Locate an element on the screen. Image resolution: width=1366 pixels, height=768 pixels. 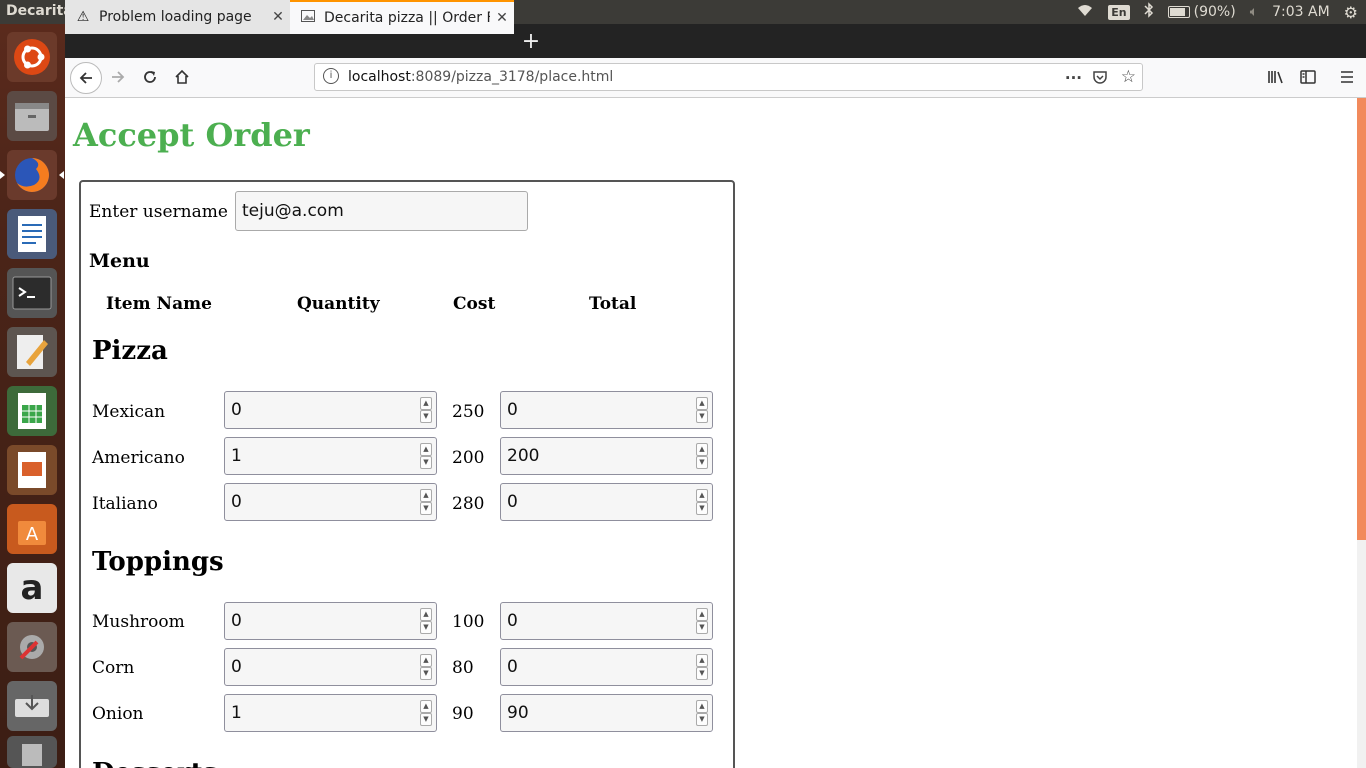
reload-button is located at coordinates (150, 77).